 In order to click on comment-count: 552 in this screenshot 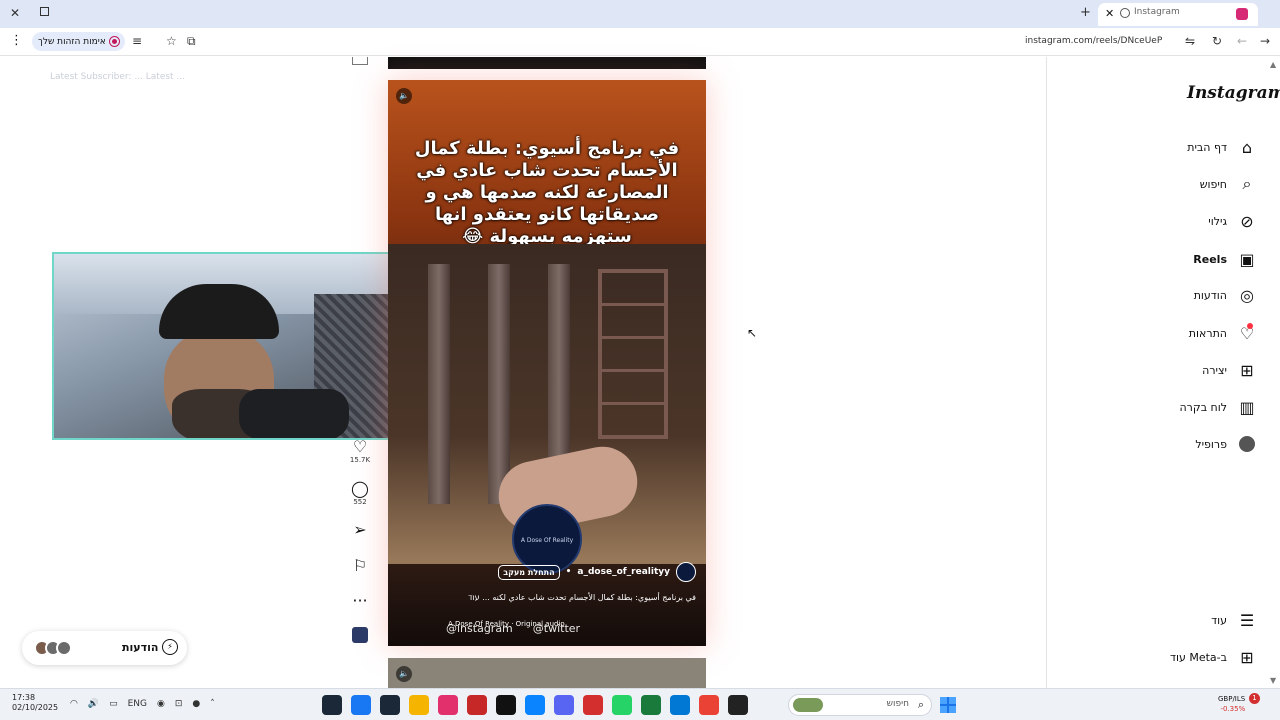, I will do `click(360, 502)`.